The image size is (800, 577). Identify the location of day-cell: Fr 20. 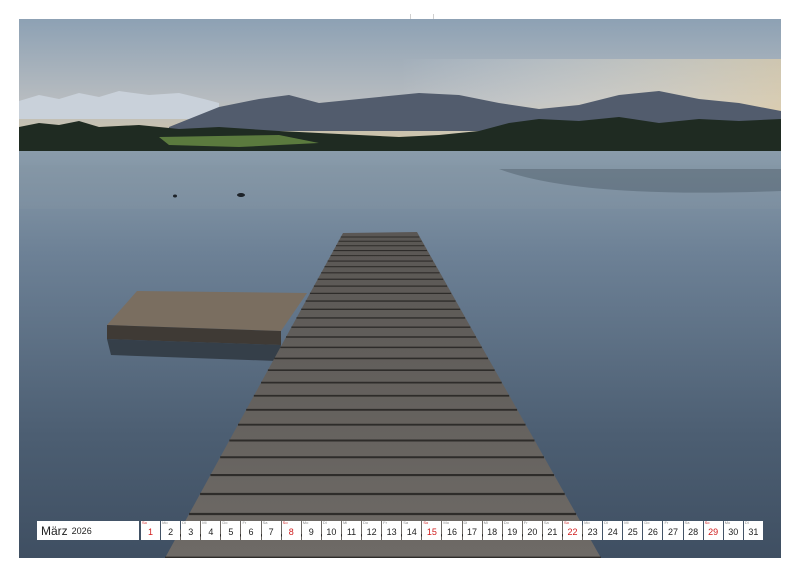
(532, 530).